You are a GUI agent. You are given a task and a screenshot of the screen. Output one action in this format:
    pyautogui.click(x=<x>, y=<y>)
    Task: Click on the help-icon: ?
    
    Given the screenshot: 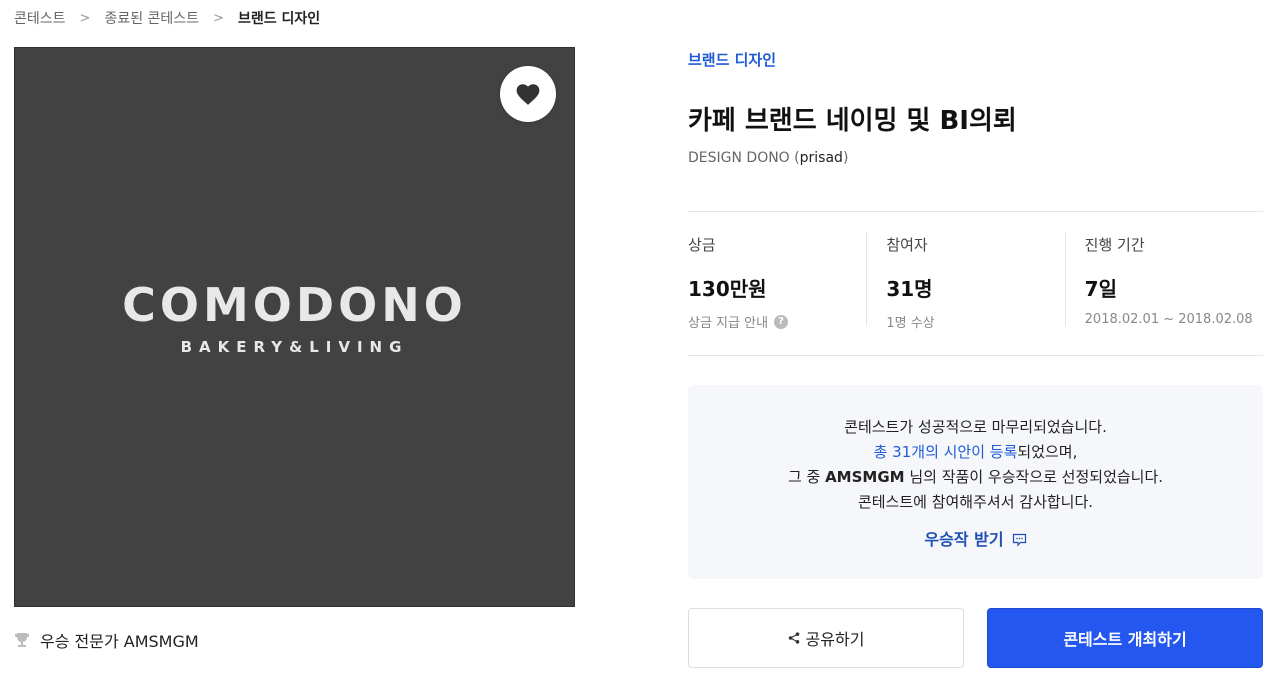 What is the action you would take?
    pyautogui.click(x=781, y=321)
    